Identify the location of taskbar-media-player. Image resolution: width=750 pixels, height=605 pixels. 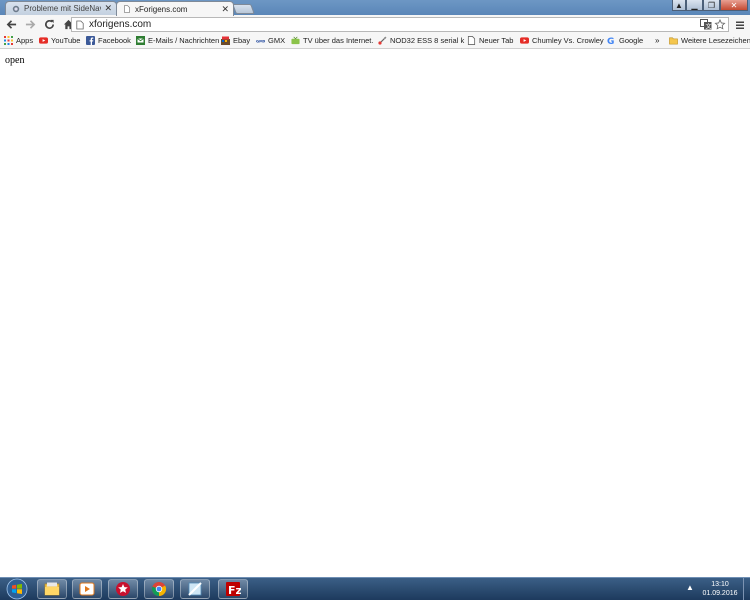
(87, 589).